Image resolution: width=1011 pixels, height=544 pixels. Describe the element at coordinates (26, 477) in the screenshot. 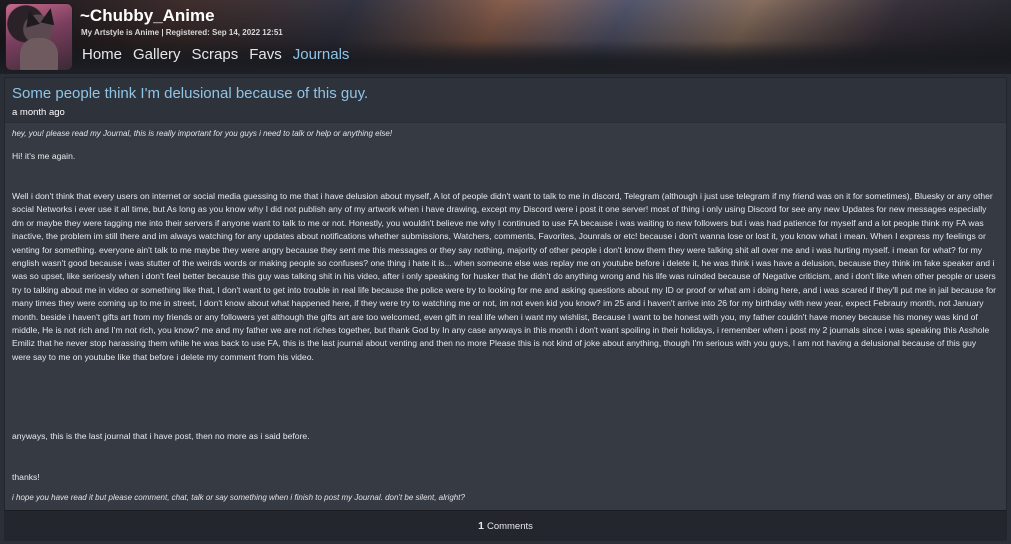

I see `journal-thanks: thanks!` at that location.